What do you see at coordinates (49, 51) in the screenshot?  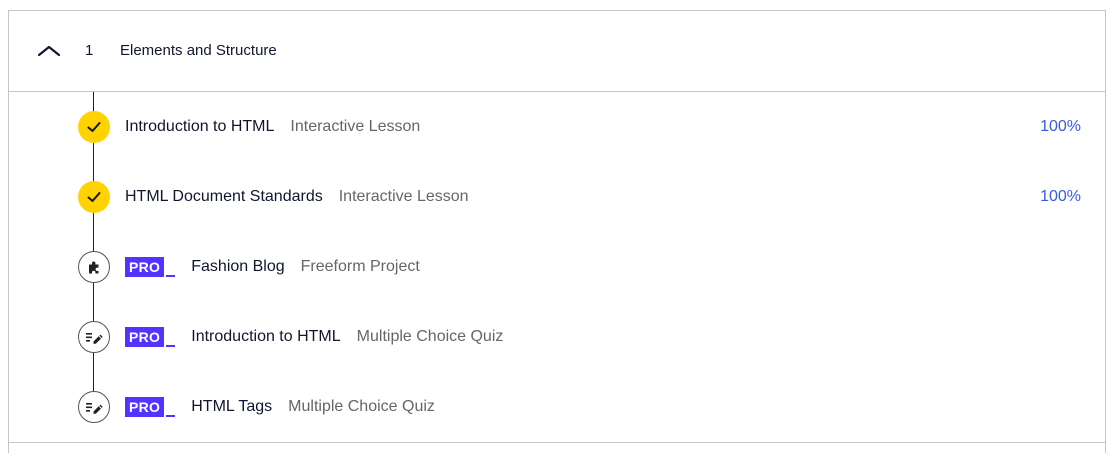 I see `chevron-up-icon` at bounding box center [49, 51].